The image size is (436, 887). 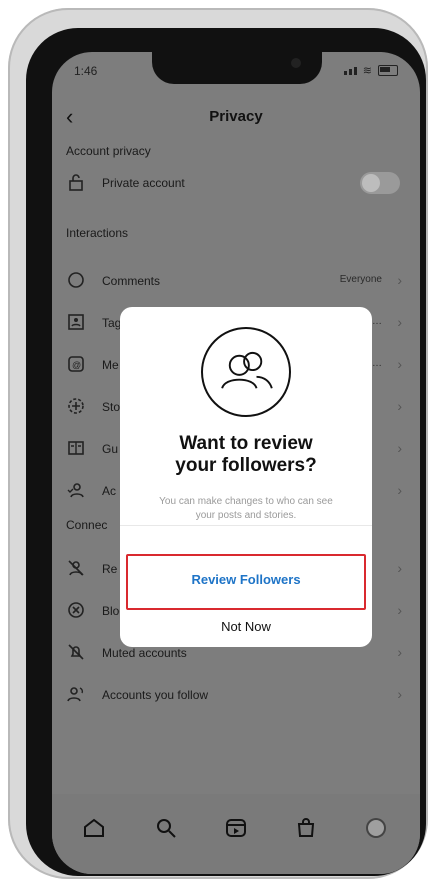 What do you see at coordinates (236, 828) in the screenshot?
I see `reels-icon` at bounding box center [236, 828].